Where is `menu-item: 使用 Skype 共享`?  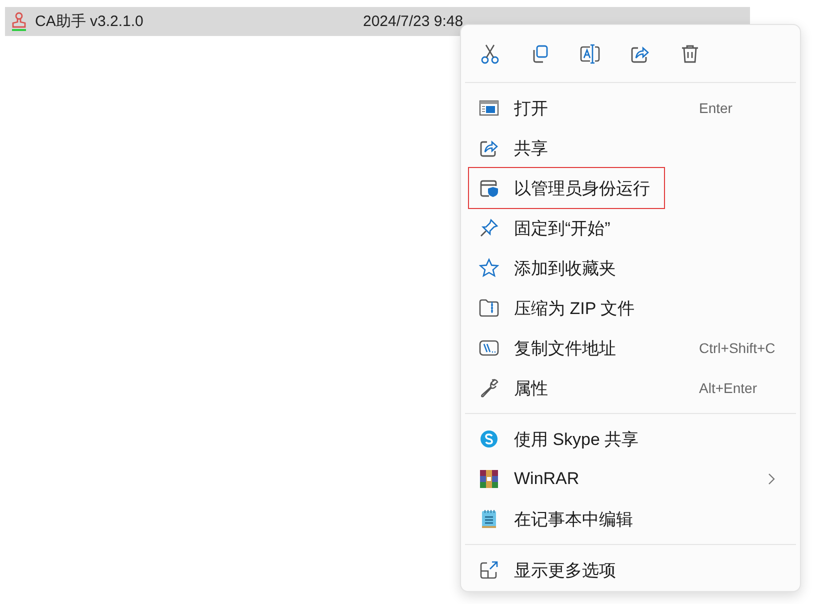 menu-item: 使用 Skype 共享 is located at coordinates (630, 439).